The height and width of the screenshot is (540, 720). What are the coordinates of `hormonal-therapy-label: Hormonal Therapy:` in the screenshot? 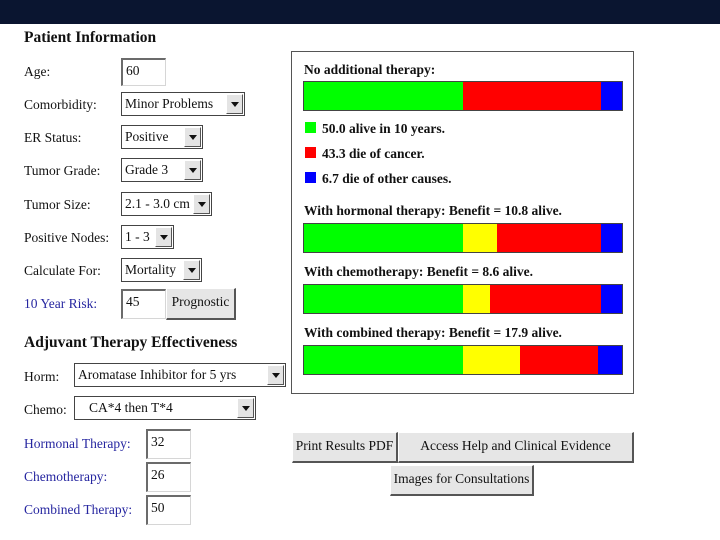 It's located at (77, 443).